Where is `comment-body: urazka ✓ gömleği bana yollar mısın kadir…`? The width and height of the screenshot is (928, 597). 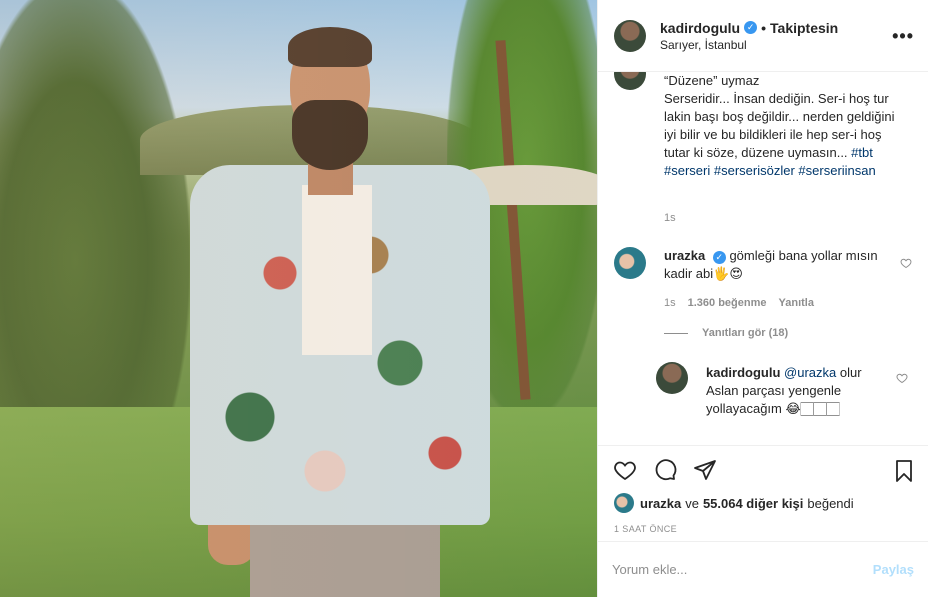 comment-body: urazka ✓ gömleği bana yollar mısın kadir… is located at coordinates (774, 265).